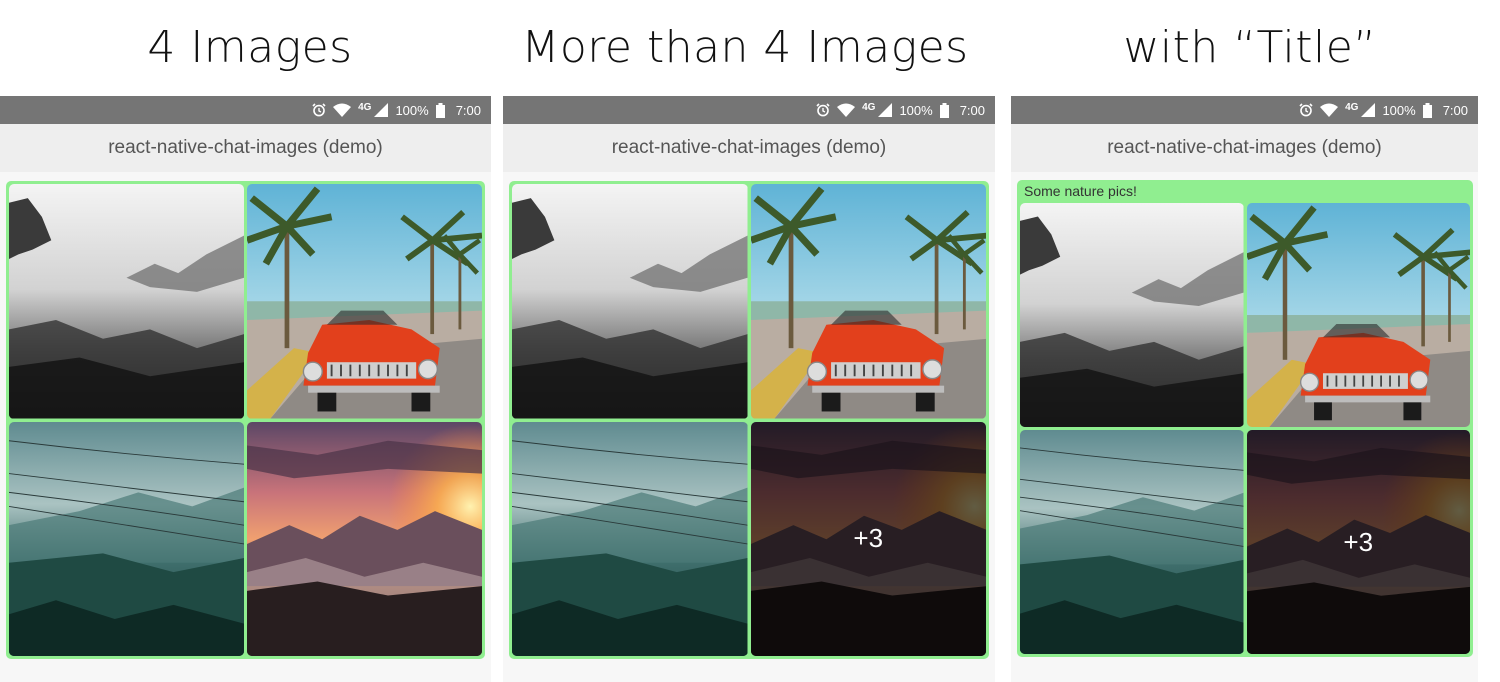  I want to click on heading-with-title: with “Title”, so click(1250, 47).